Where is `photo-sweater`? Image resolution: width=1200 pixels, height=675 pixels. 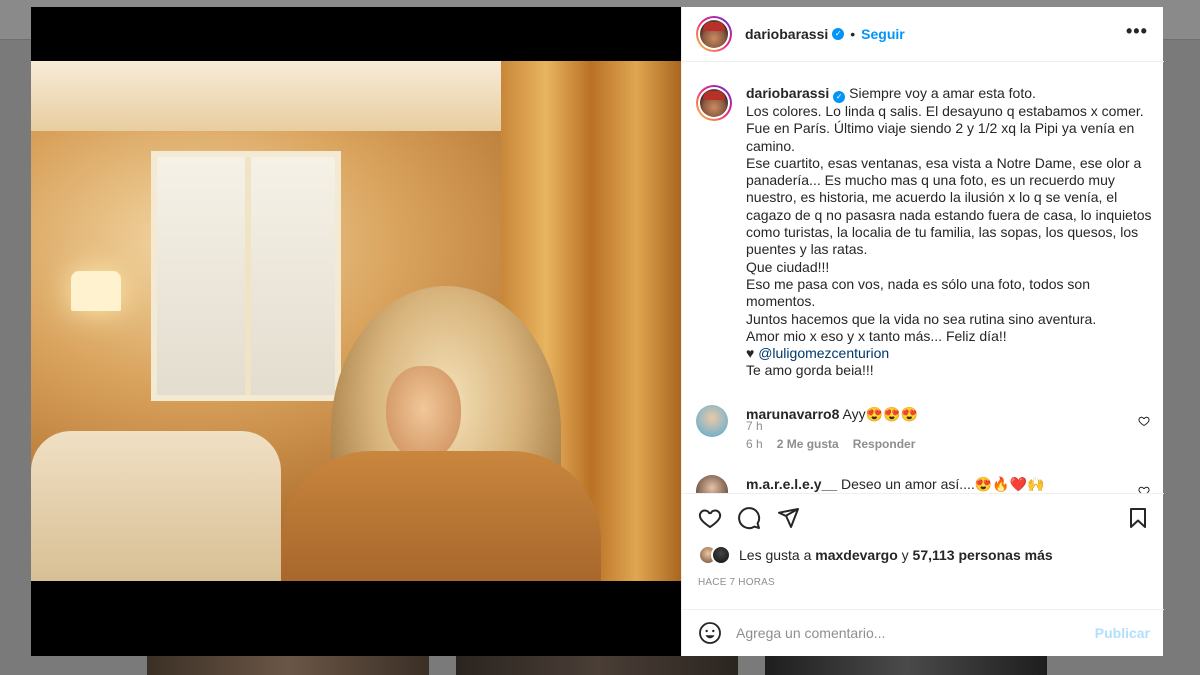 photo-sweater is located at coordinates (441, 516).